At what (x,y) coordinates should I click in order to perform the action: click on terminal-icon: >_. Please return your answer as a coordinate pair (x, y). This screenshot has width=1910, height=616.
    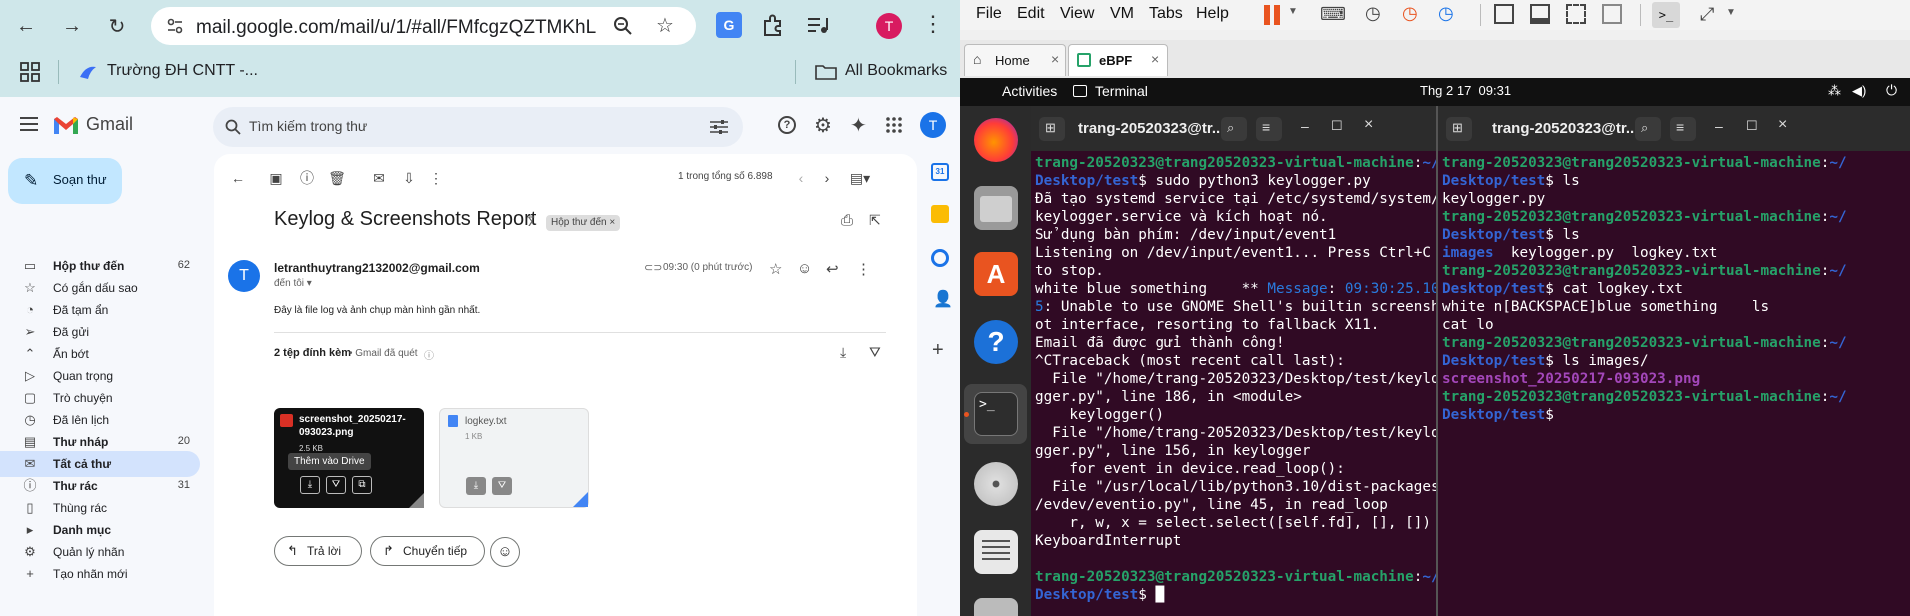
    Looking at the image, I should click on (996, 414).